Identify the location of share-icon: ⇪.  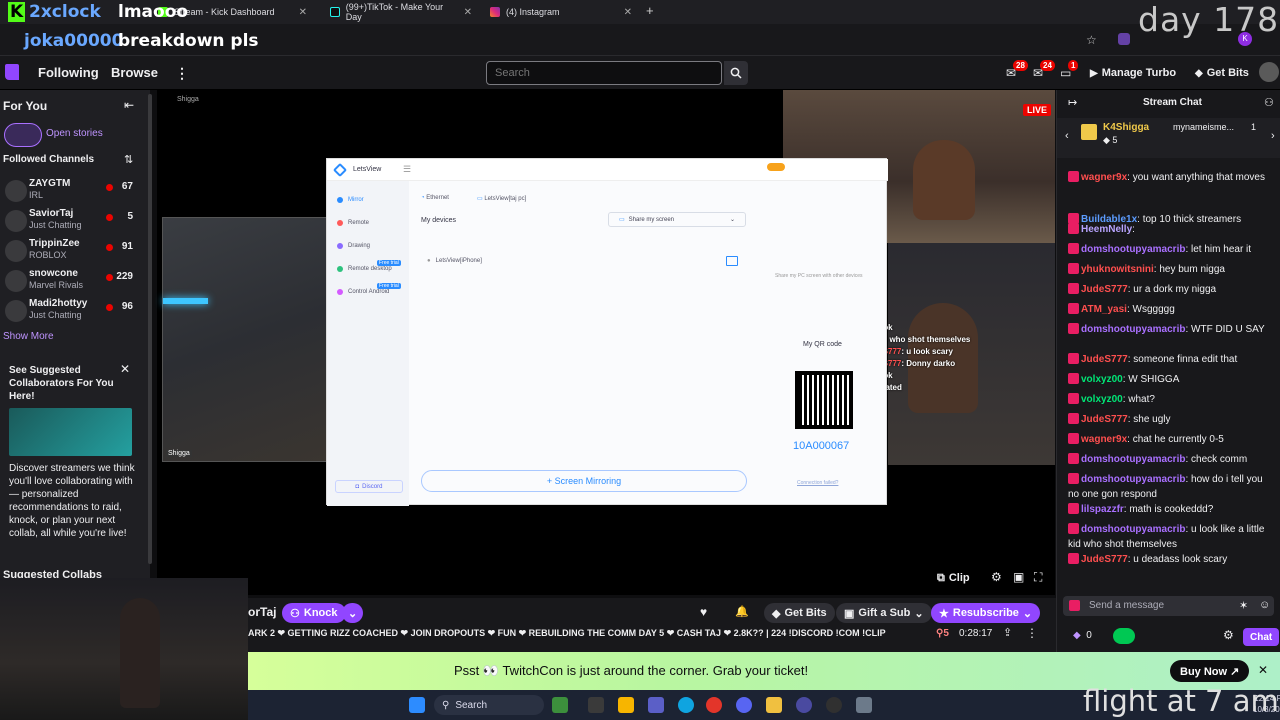
(1007, 632).